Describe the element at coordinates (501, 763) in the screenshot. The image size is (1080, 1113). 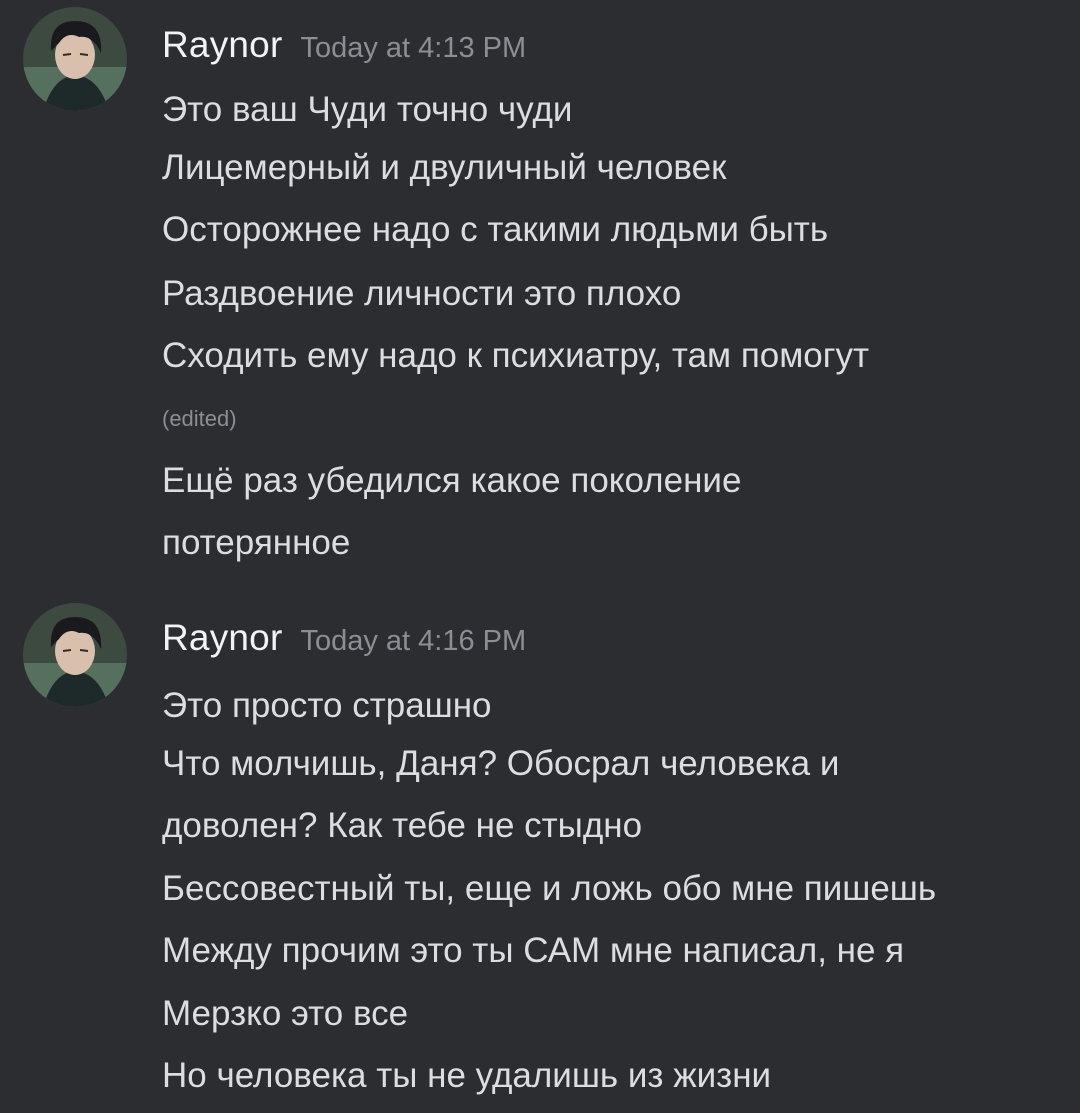
I see `message-line: Что молчишь, Даня? Обосрал человека и` at that location.